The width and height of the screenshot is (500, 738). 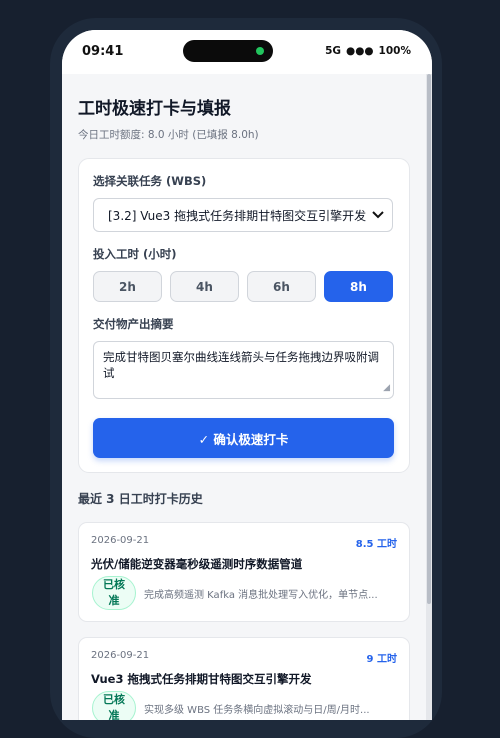 I want to click on signal-icon: ●●●, so click(x=360, y=51).